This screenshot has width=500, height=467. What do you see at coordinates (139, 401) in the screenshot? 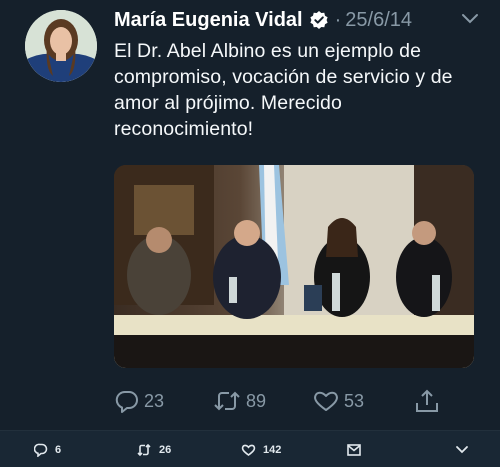
I see `reply-button: 23` at bounding box center [139, 401].